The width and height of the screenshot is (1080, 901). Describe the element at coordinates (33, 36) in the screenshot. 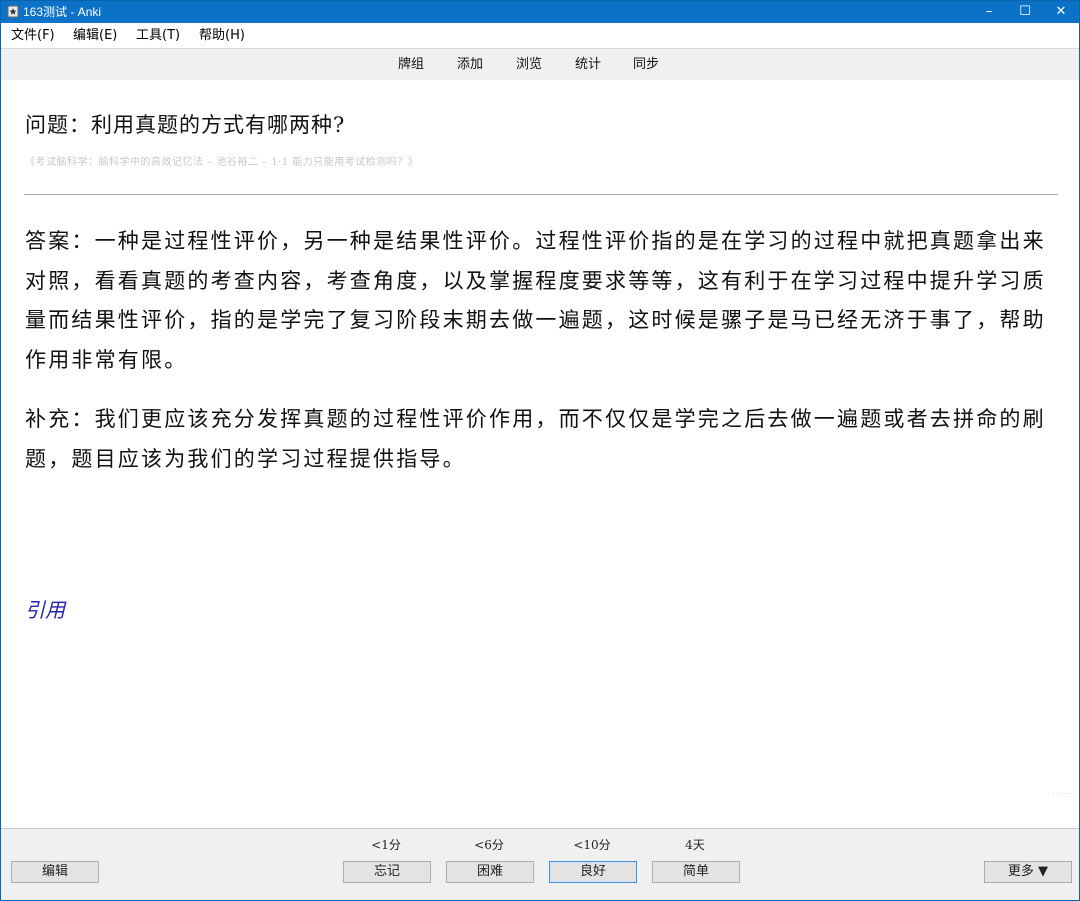

I see `menu-file: 文件(F)` at that location.